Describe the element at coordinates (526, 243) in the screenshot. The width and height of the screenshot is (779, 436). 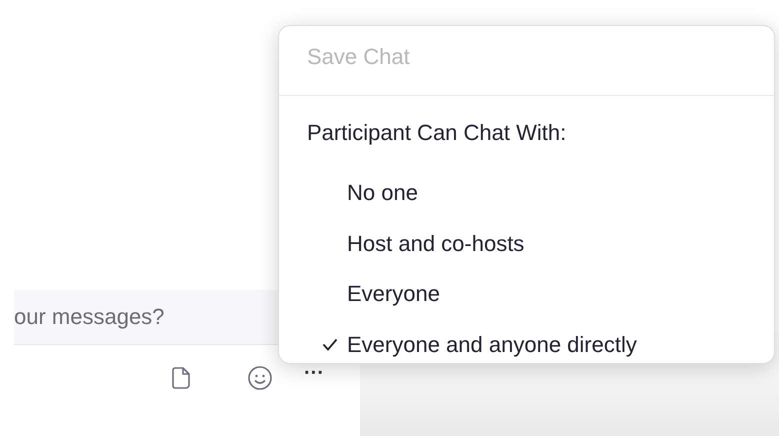
I see `menu-option: Host and co-hosts` at that location.